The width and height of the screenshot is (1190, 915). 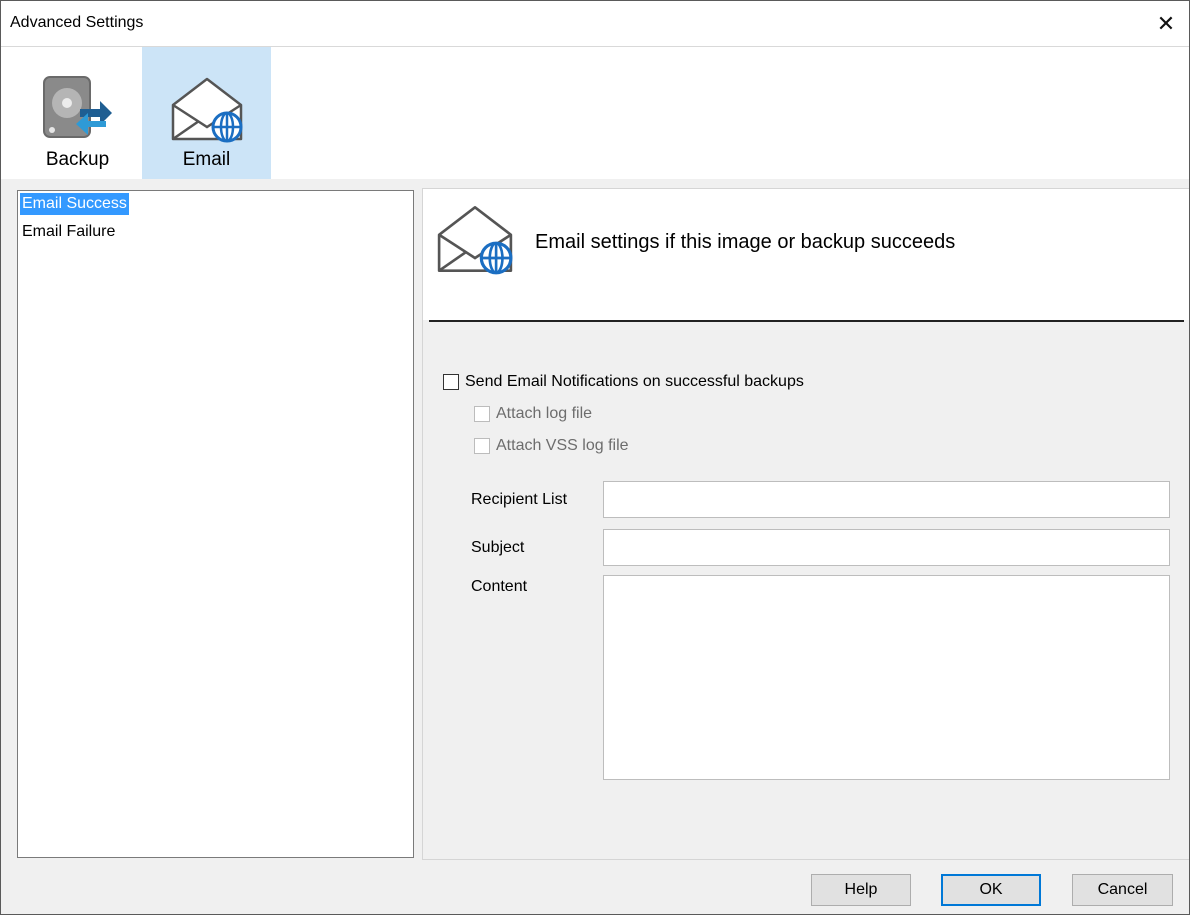 What do you see at coordinates (544, 413) in the screenshot?
I see `attach-log-label: Attach log file` at bounding box center [544, 413].